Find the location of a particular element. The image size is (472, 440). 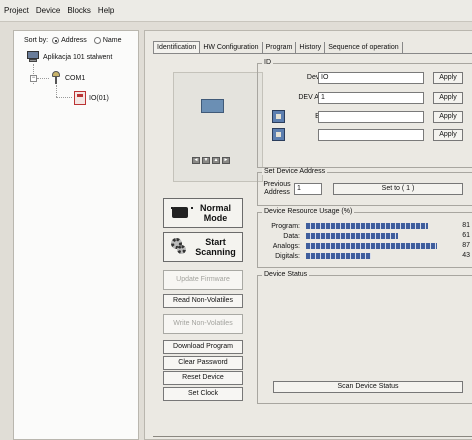

controller-device-icon is located at coordinates (80, 98).